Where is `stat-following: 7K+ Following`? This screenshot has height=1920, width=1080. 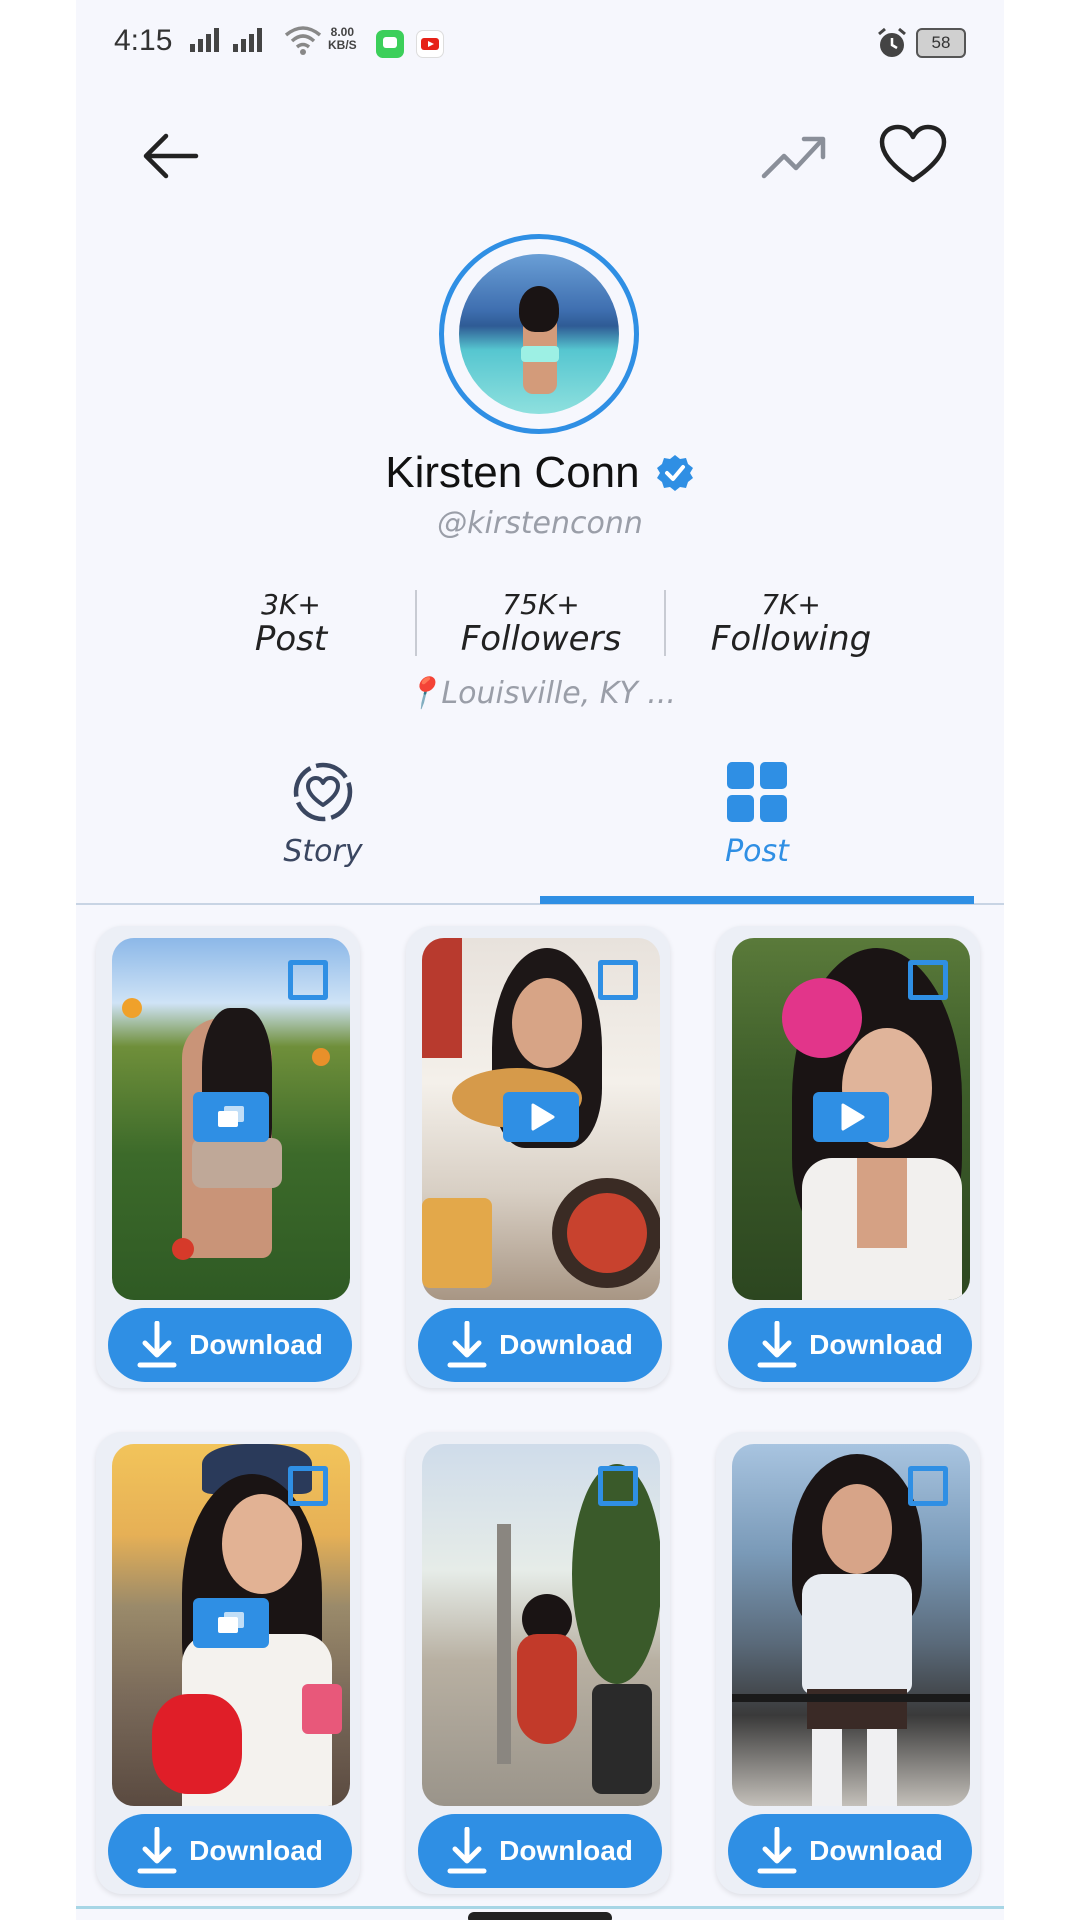 stat-following: 7K+ Following is located at coordinates (791, 624).